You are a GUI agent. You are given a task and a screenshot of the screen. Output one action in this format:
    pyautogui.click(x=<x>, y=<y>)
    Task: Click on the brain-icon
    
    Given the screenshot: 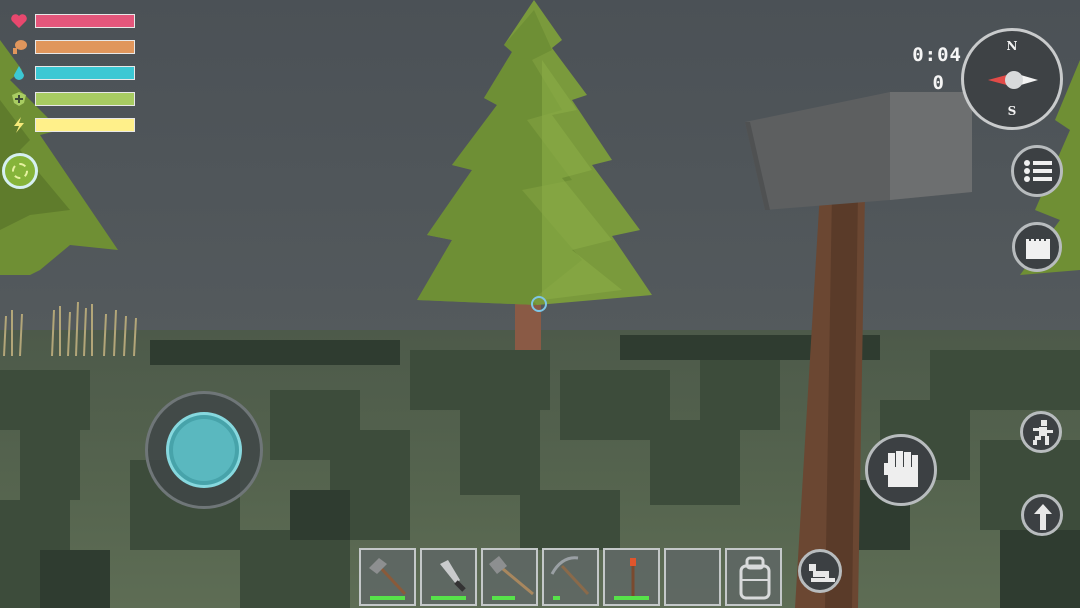 What is the action you would take?
    pyautogui.click(x=20, y=171)
    